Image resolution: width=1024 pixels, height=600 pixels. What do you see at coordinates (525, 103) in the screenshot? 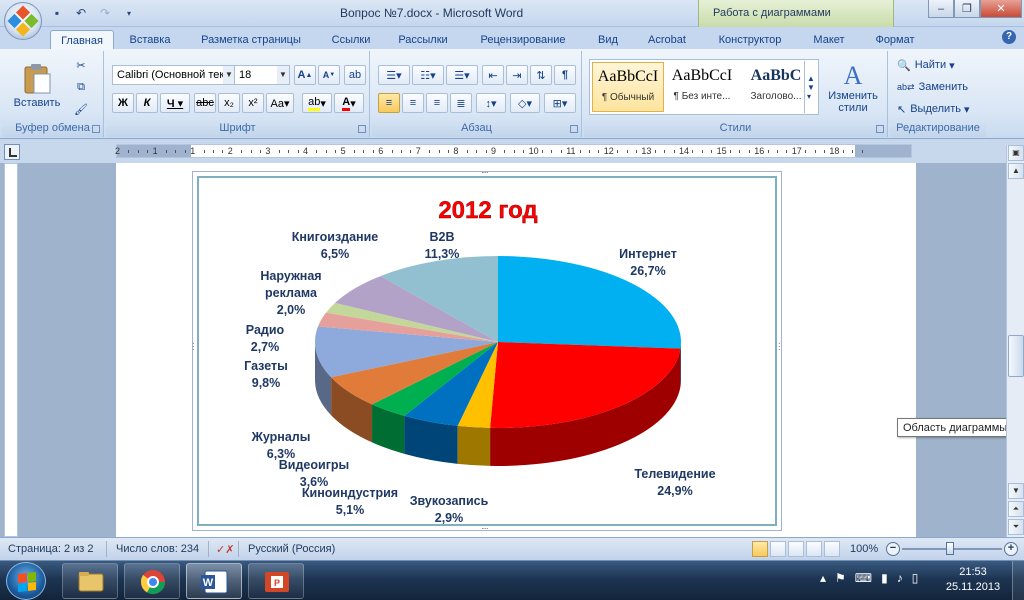
I see `shading-icon: ◇▾` at bounding box center [525, 103].